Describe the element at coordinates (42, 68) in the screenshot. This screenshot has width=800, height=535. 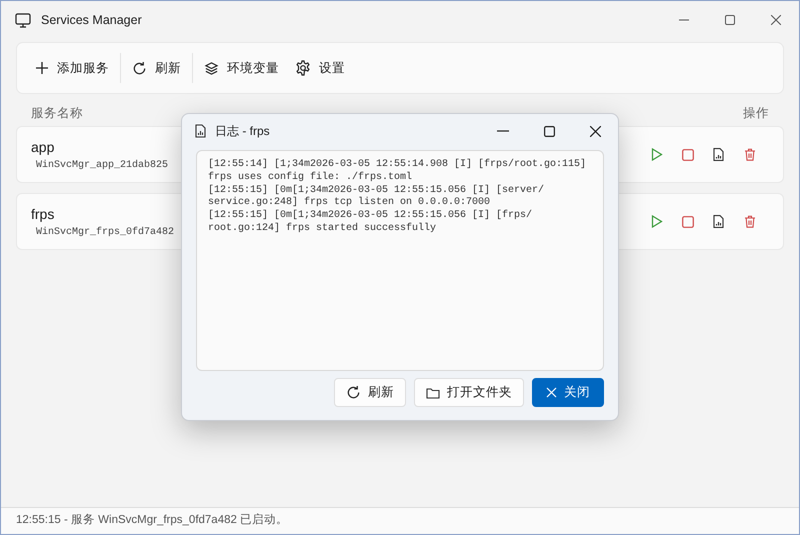
I see `plus-icon` at that location.